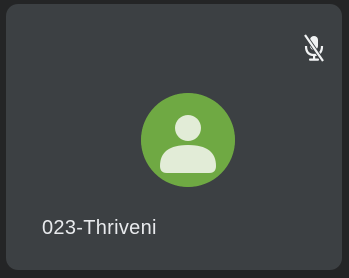 This screenshot has width=349, height=278. I want to click on person-icon, so click(188, 140).